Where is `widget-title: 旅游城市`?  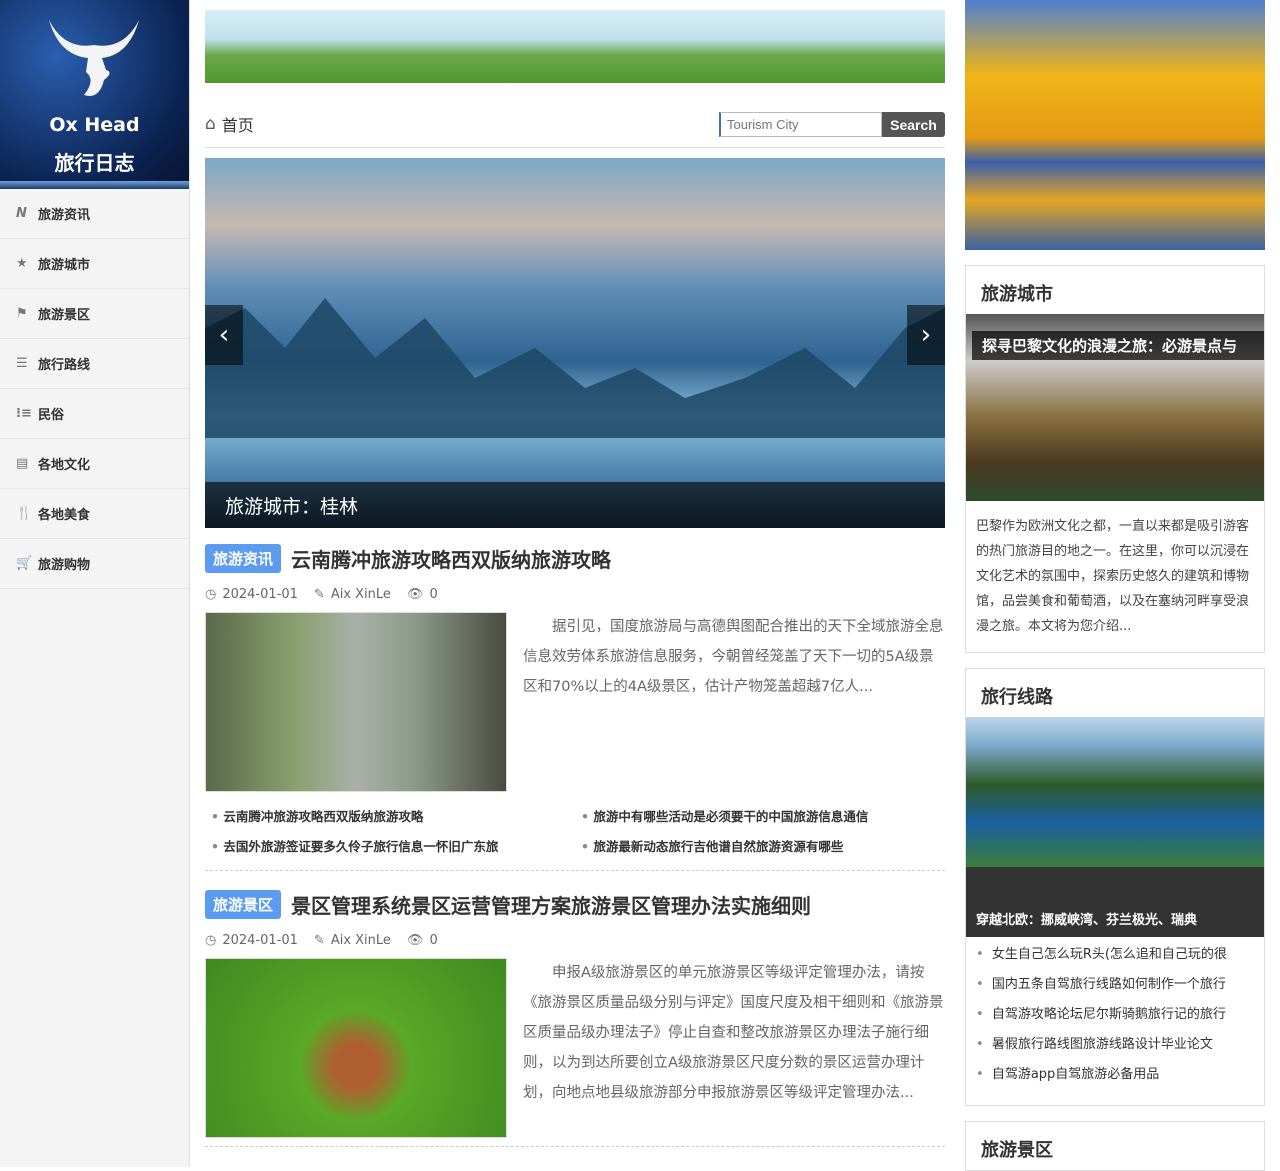
widget-title: 旅游城市 is located at coordinates (1017, 294).